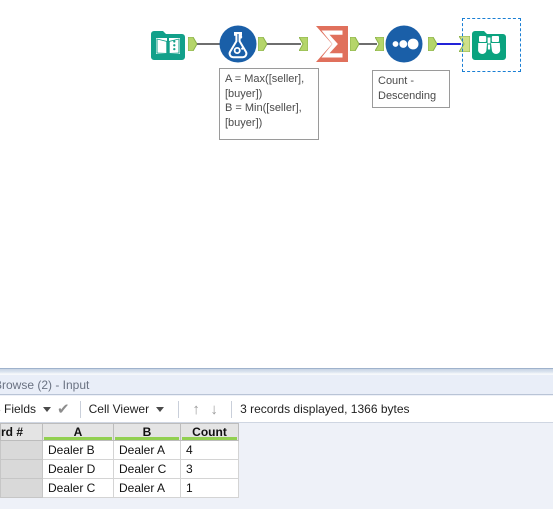  What do you see at coordinates (63, 409) in the screenshot?
I see `checkmark-icon: ✔` at bounding box center [63, 409].